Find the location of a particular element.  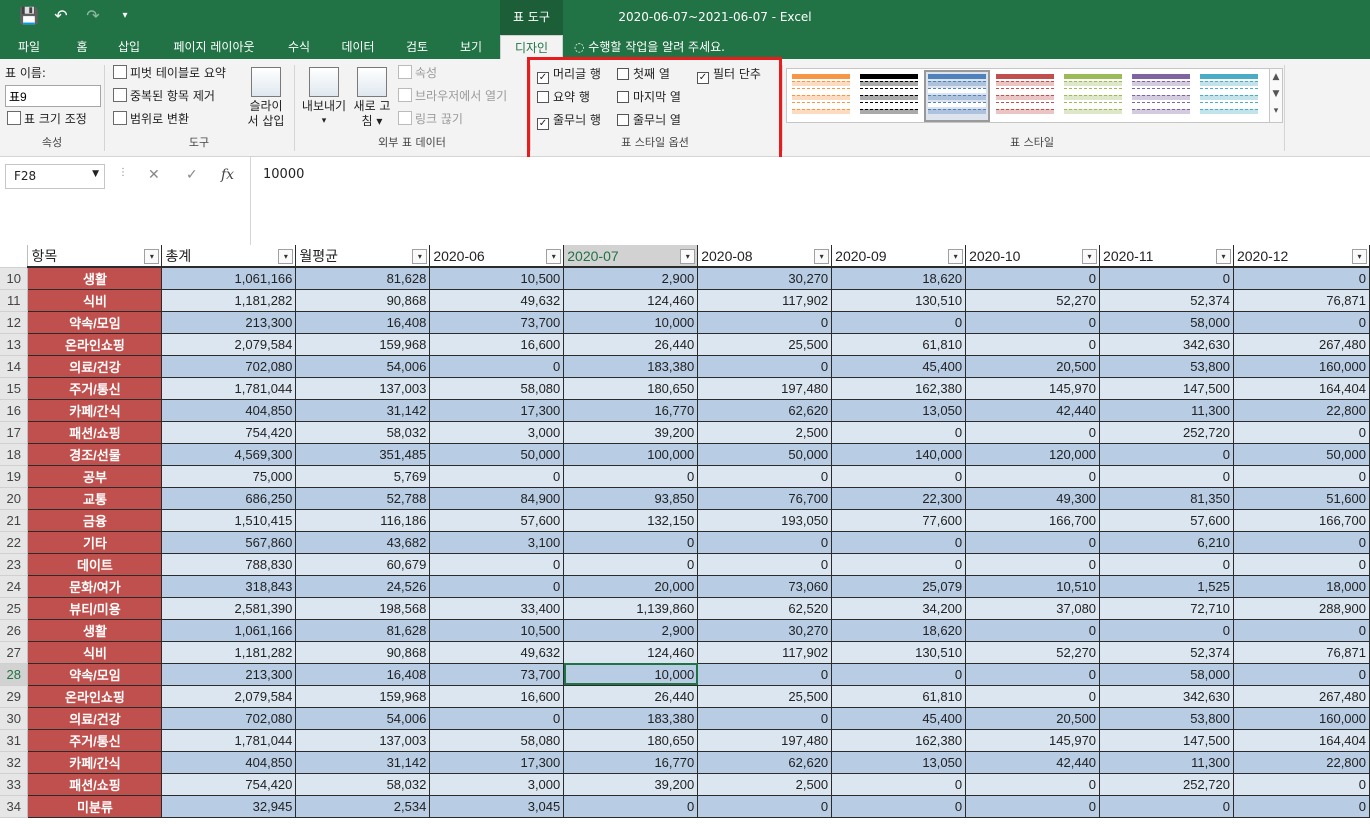

value-cell: 213,300 is located at coordinates (229, 322).